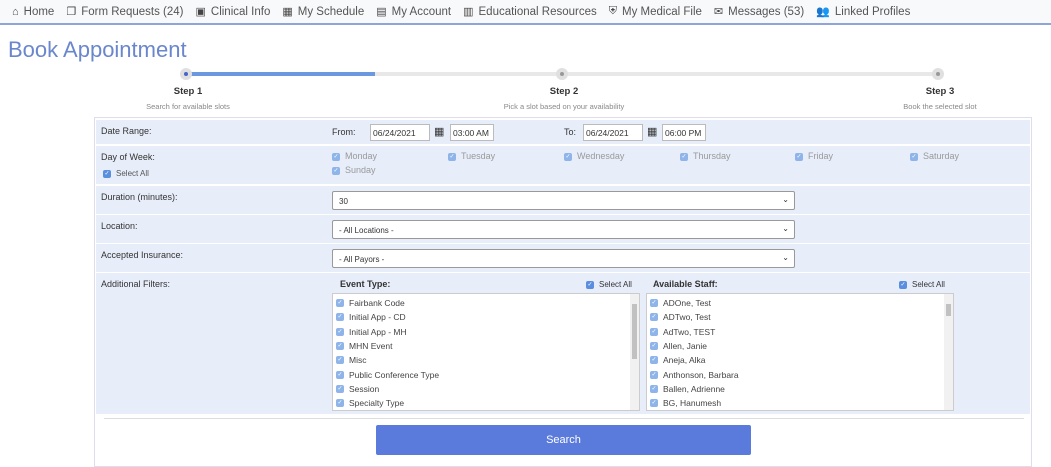  What do you see at coordinates (685, 284) in the screenshot?
I see `available-staff-label: Available Staff:` at bounding box center [685, 284].